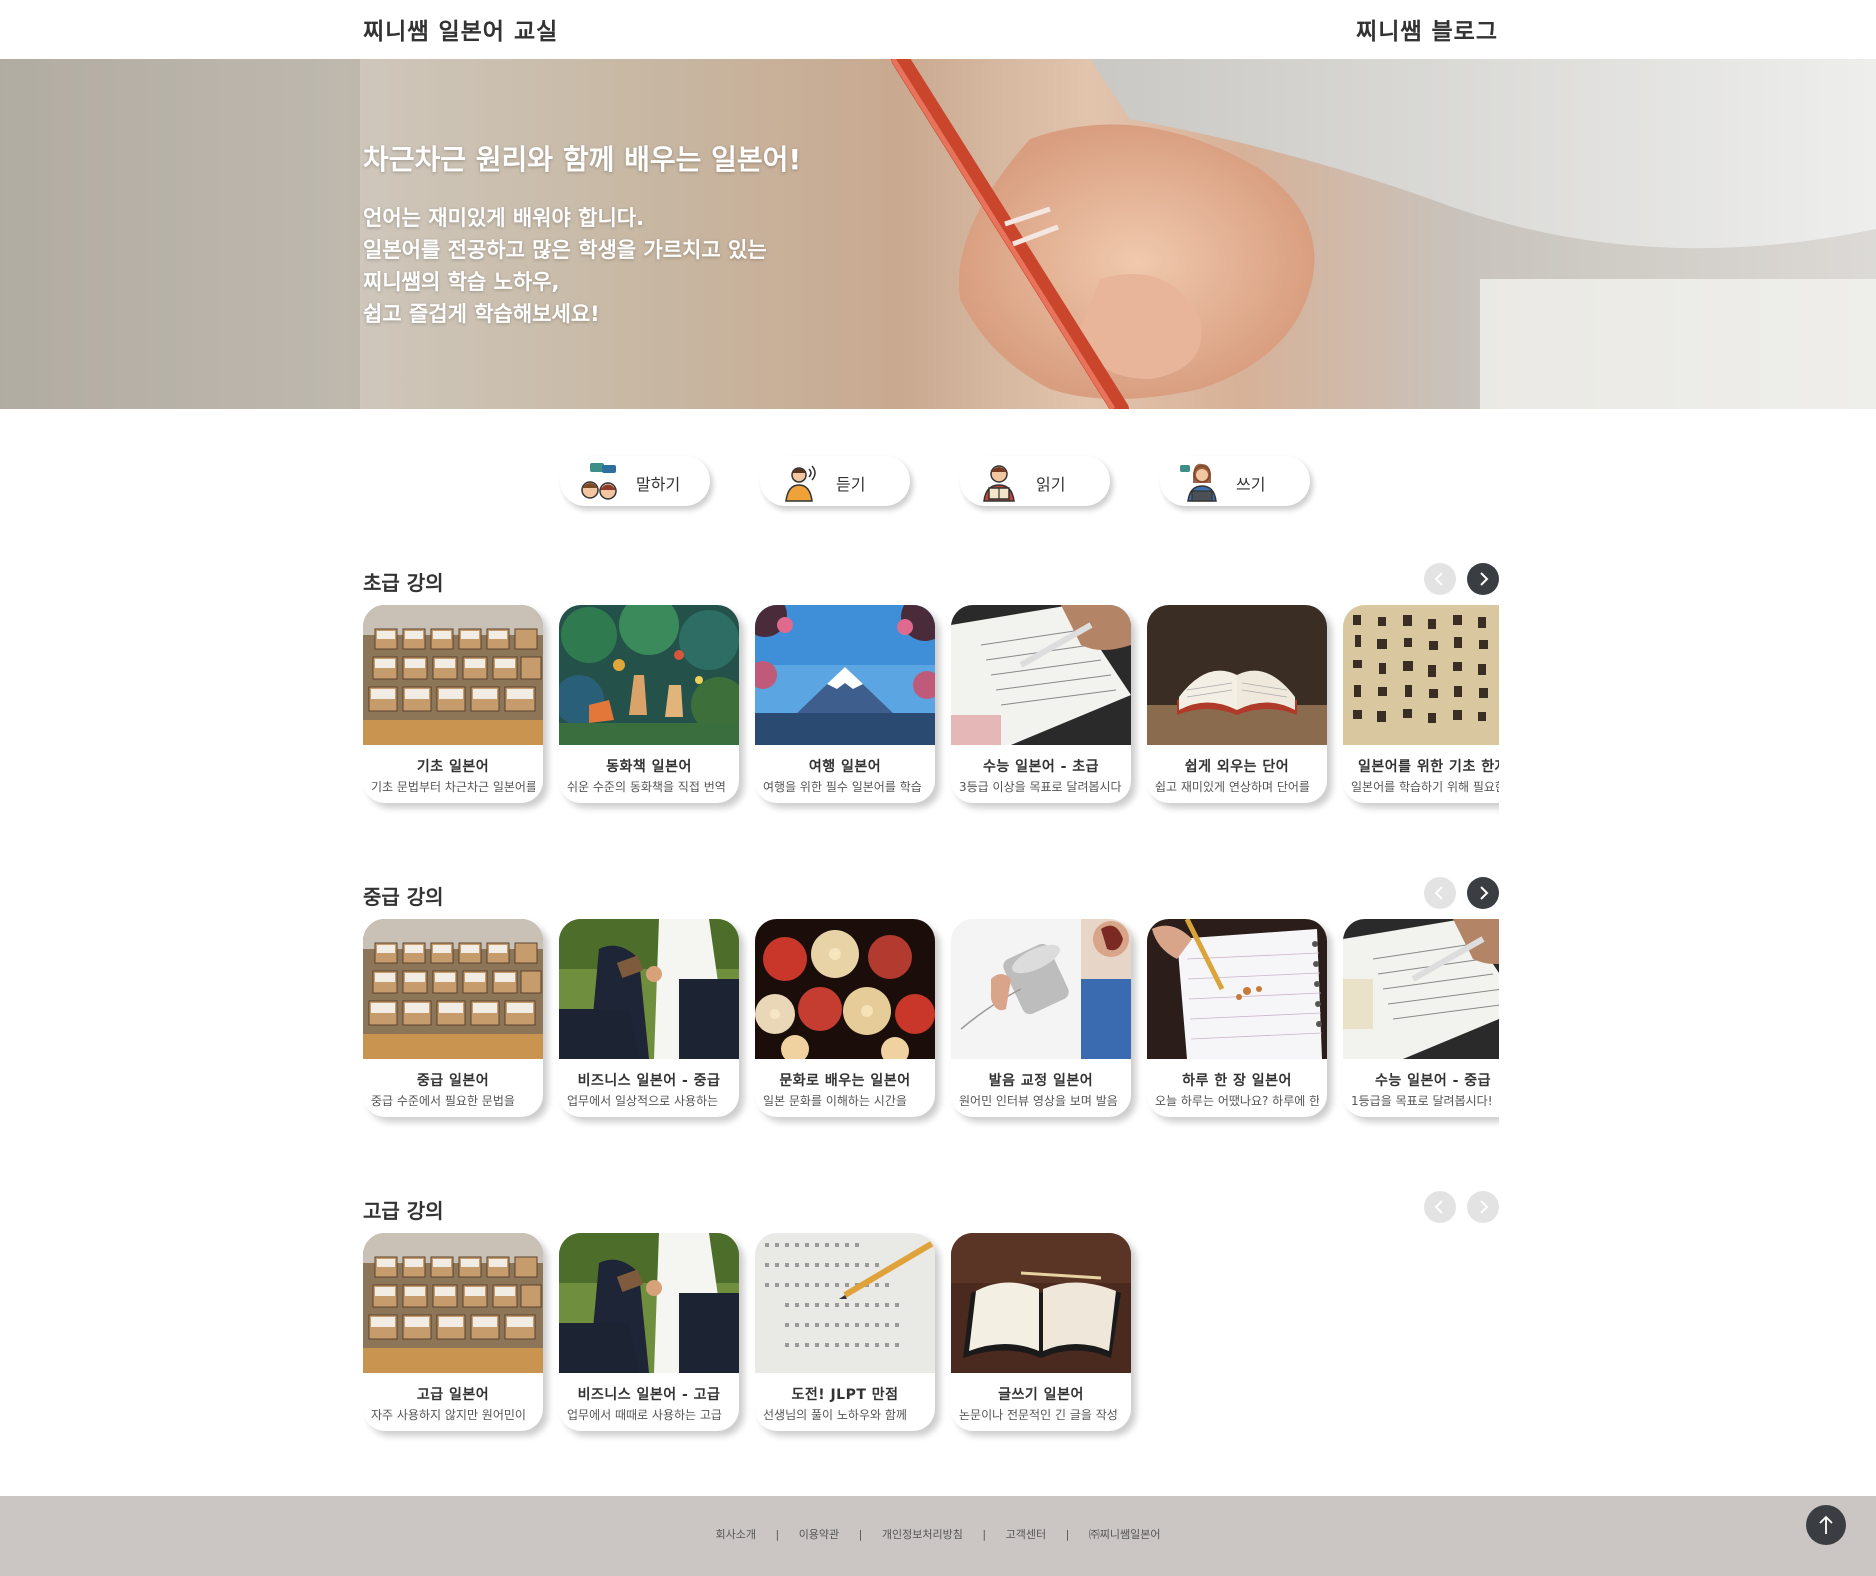 Image resolution: width=1876 pixels, height=1576 pixels. What do you see at coordinates (403, 897) in the screenshot?
I see `section-title: 중급 강의` at bounding box center [403, 897].